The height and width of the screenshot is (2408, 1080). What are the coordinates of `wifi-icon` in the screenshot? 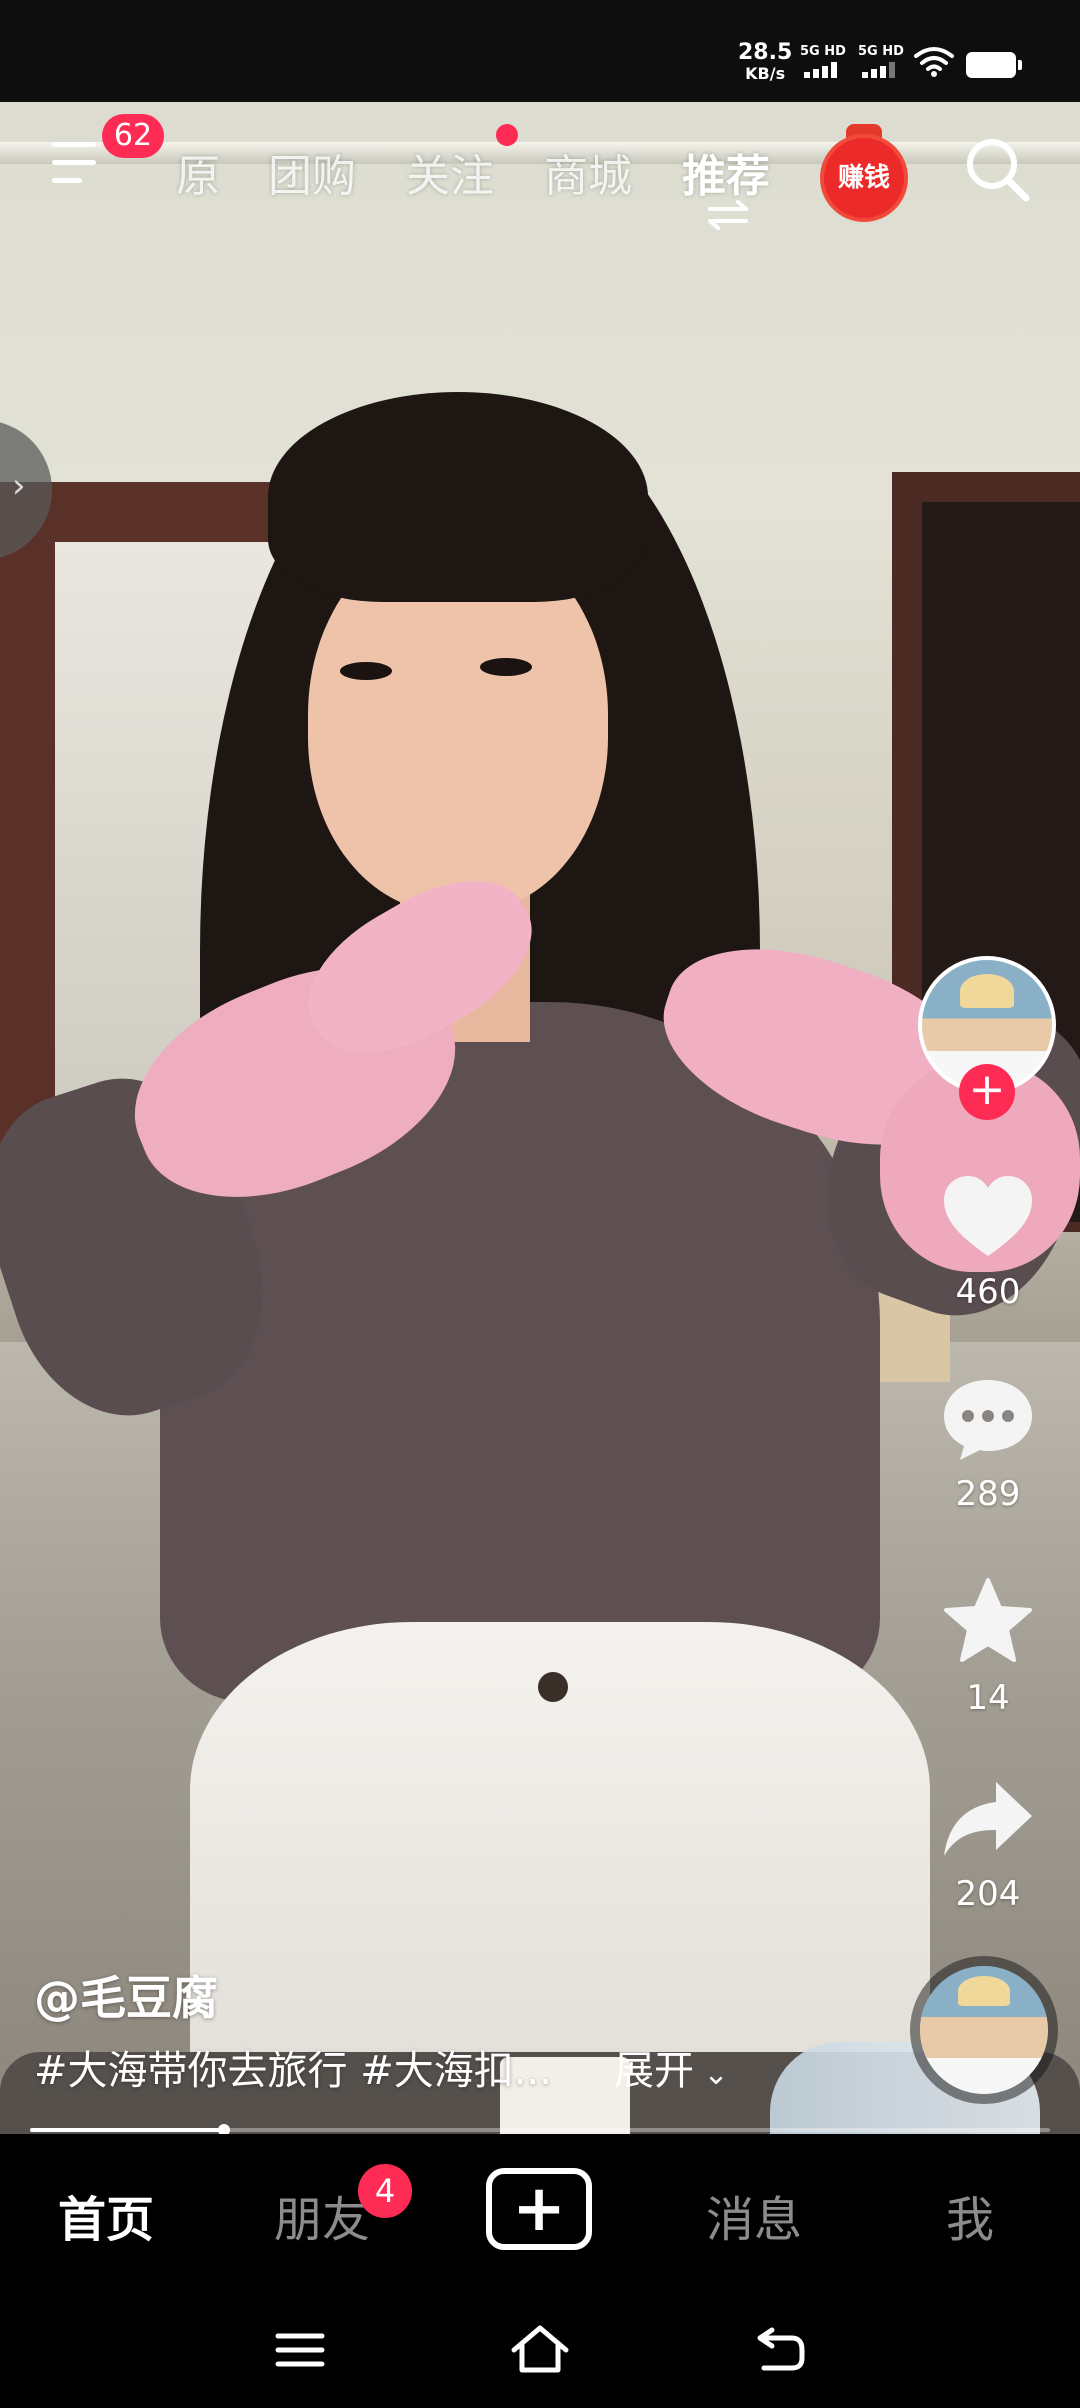 It's located at (934, 62).